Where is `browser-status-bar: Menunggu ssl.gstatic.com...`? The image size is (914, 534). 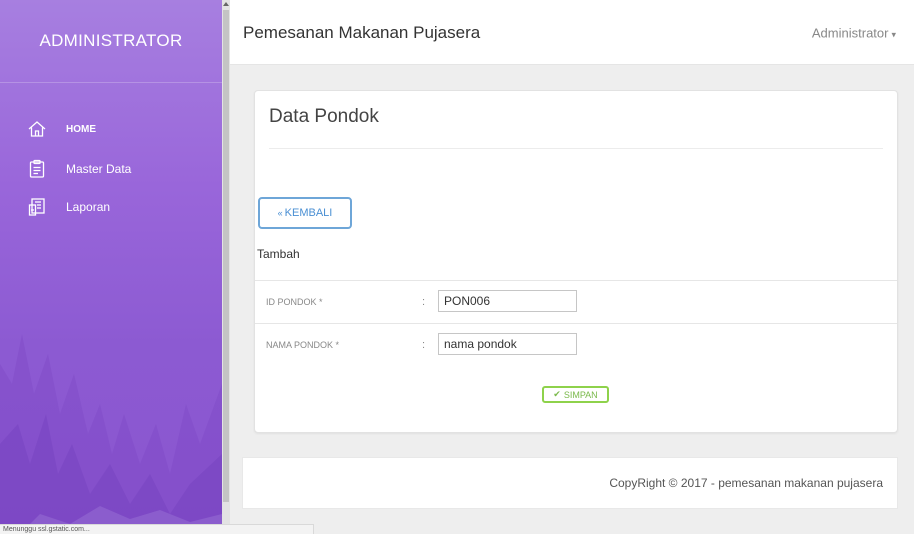
browser-status-bar: Menunggu ssl.gstatic.com... is located at coordinates (157, 529).